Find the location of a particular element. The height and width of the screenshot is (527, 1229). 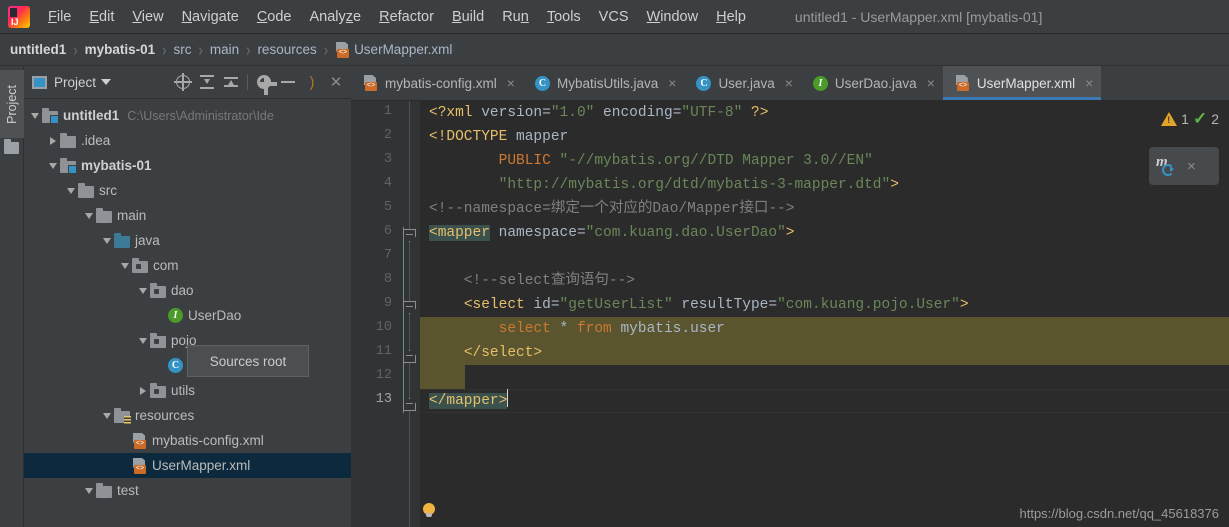

menu-item-code: Code is located at coordinates (274, 17).